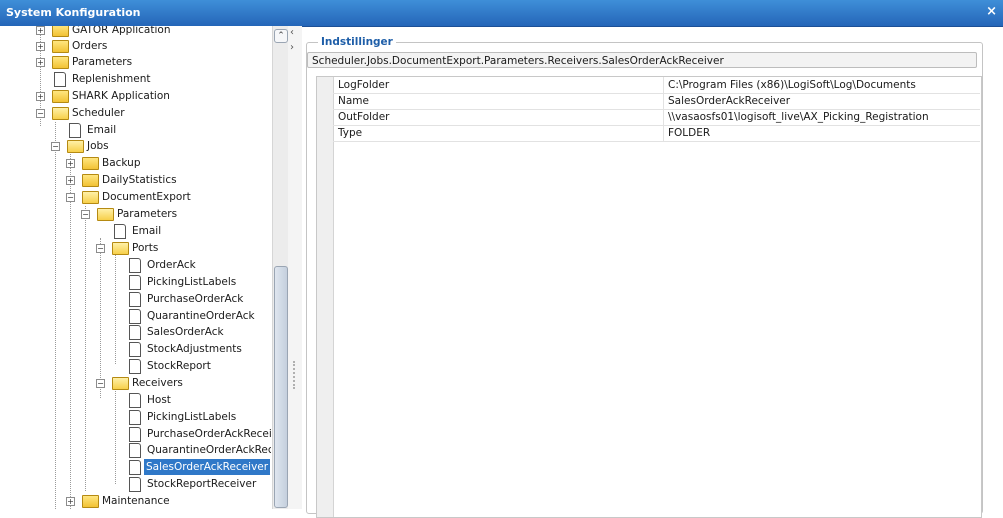 The height and width of the screenshot is (518, 1003). I want to click on tree-node: PurchaseOrderAckReceiv, so click(191, 434).